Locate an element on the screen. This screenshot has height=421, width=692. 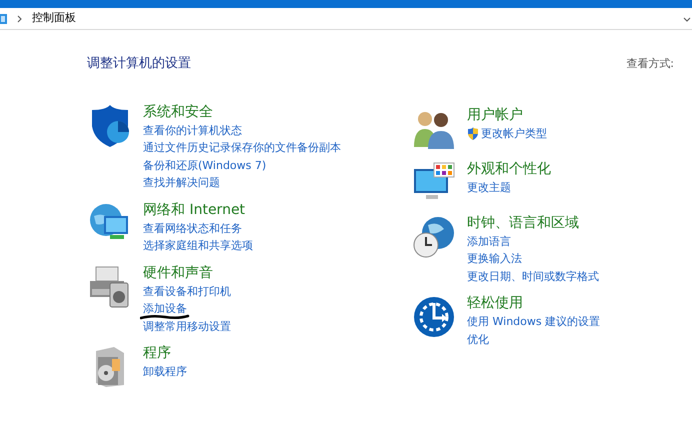
accessibility-icon is located at coordinates (434, 317).